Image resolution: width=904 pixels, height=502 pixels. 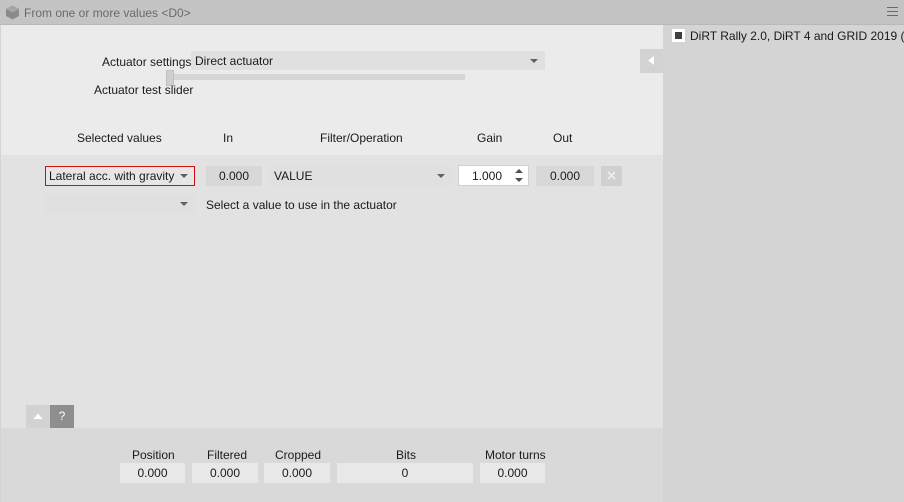 I want to click on gain-value: 1.000, so click(x=487, y=176).